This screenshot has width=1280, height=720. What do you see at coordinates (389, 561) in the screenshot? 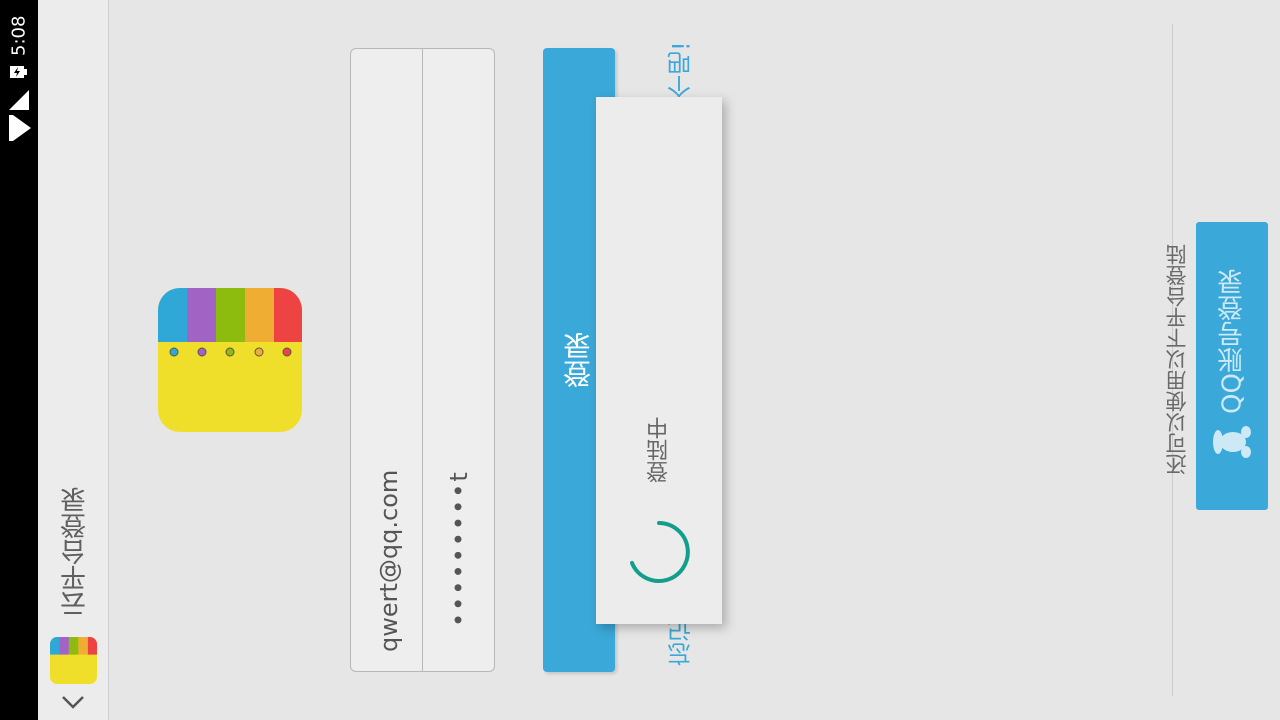
I see `email-field: qwert@qq.com` at bounding box center [389, 561].